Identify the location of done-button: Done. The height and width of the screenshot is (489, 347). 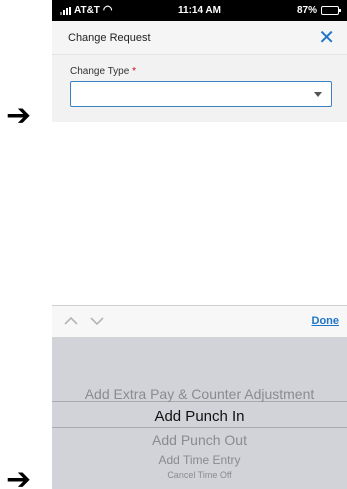
(326, 321).